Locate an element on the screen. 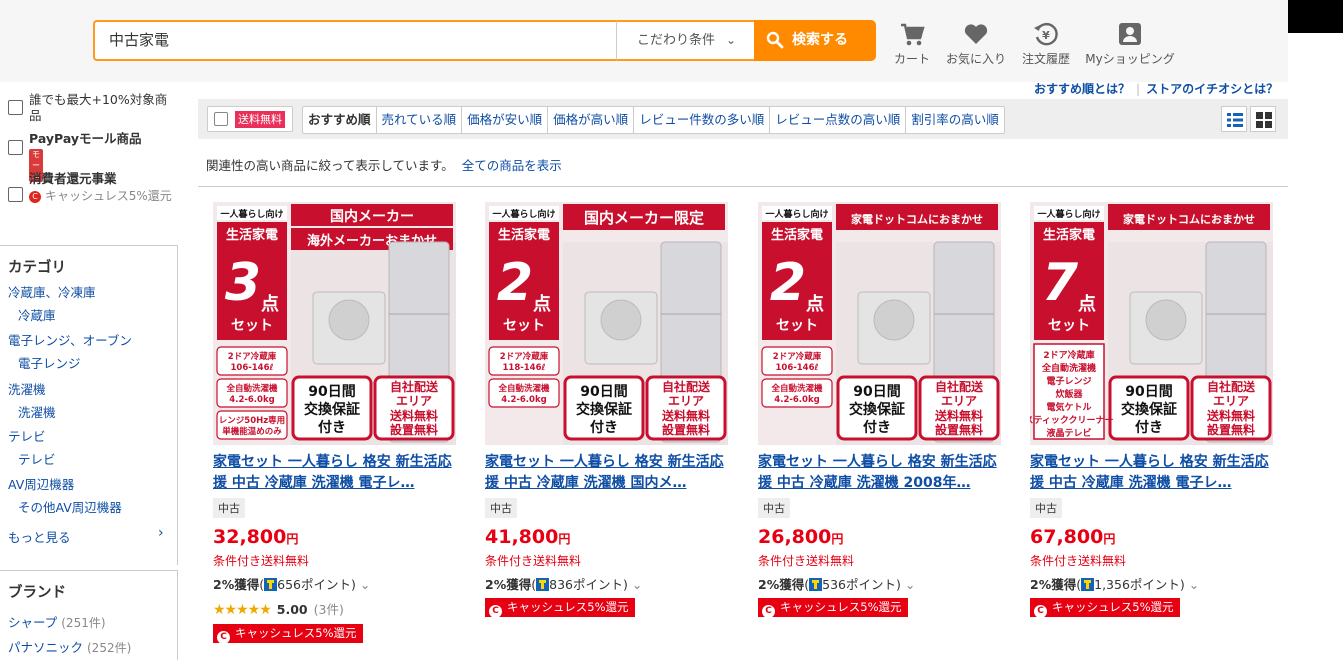 The width and height of the screenshot is (1343, 660). sort-review-count: レビュー件数の多い順 is located at coordinates (701, 120).